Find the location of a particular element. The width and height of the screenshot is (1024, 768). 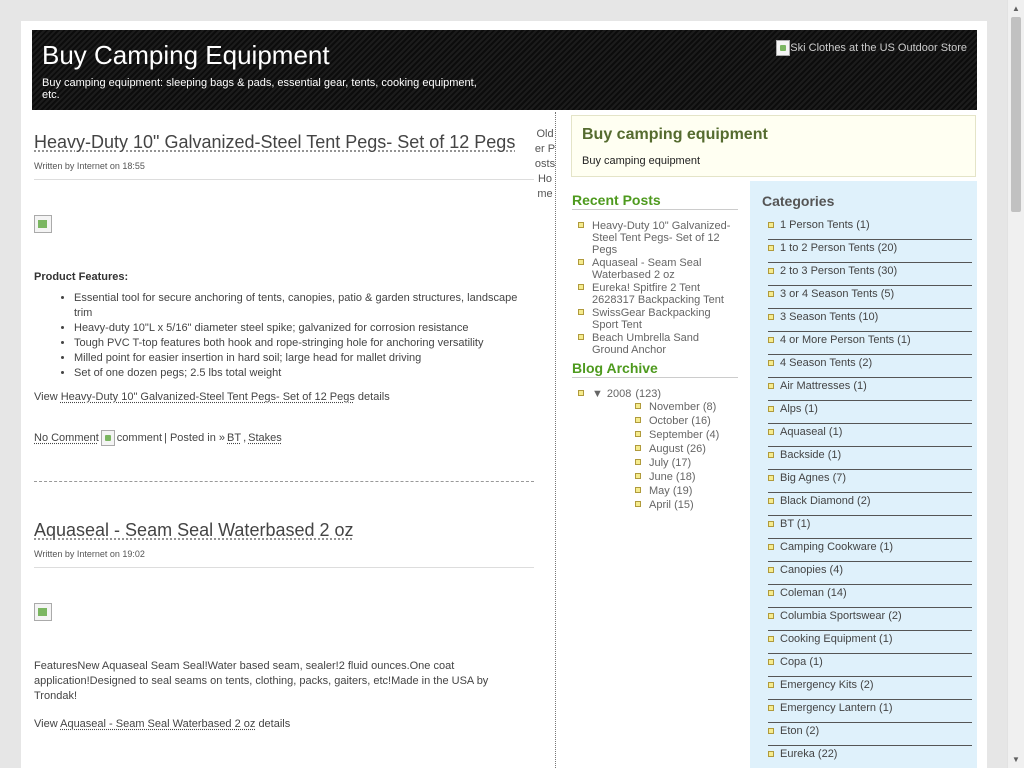

category-item: Canopies (4) is located at coordinates (870, 573).